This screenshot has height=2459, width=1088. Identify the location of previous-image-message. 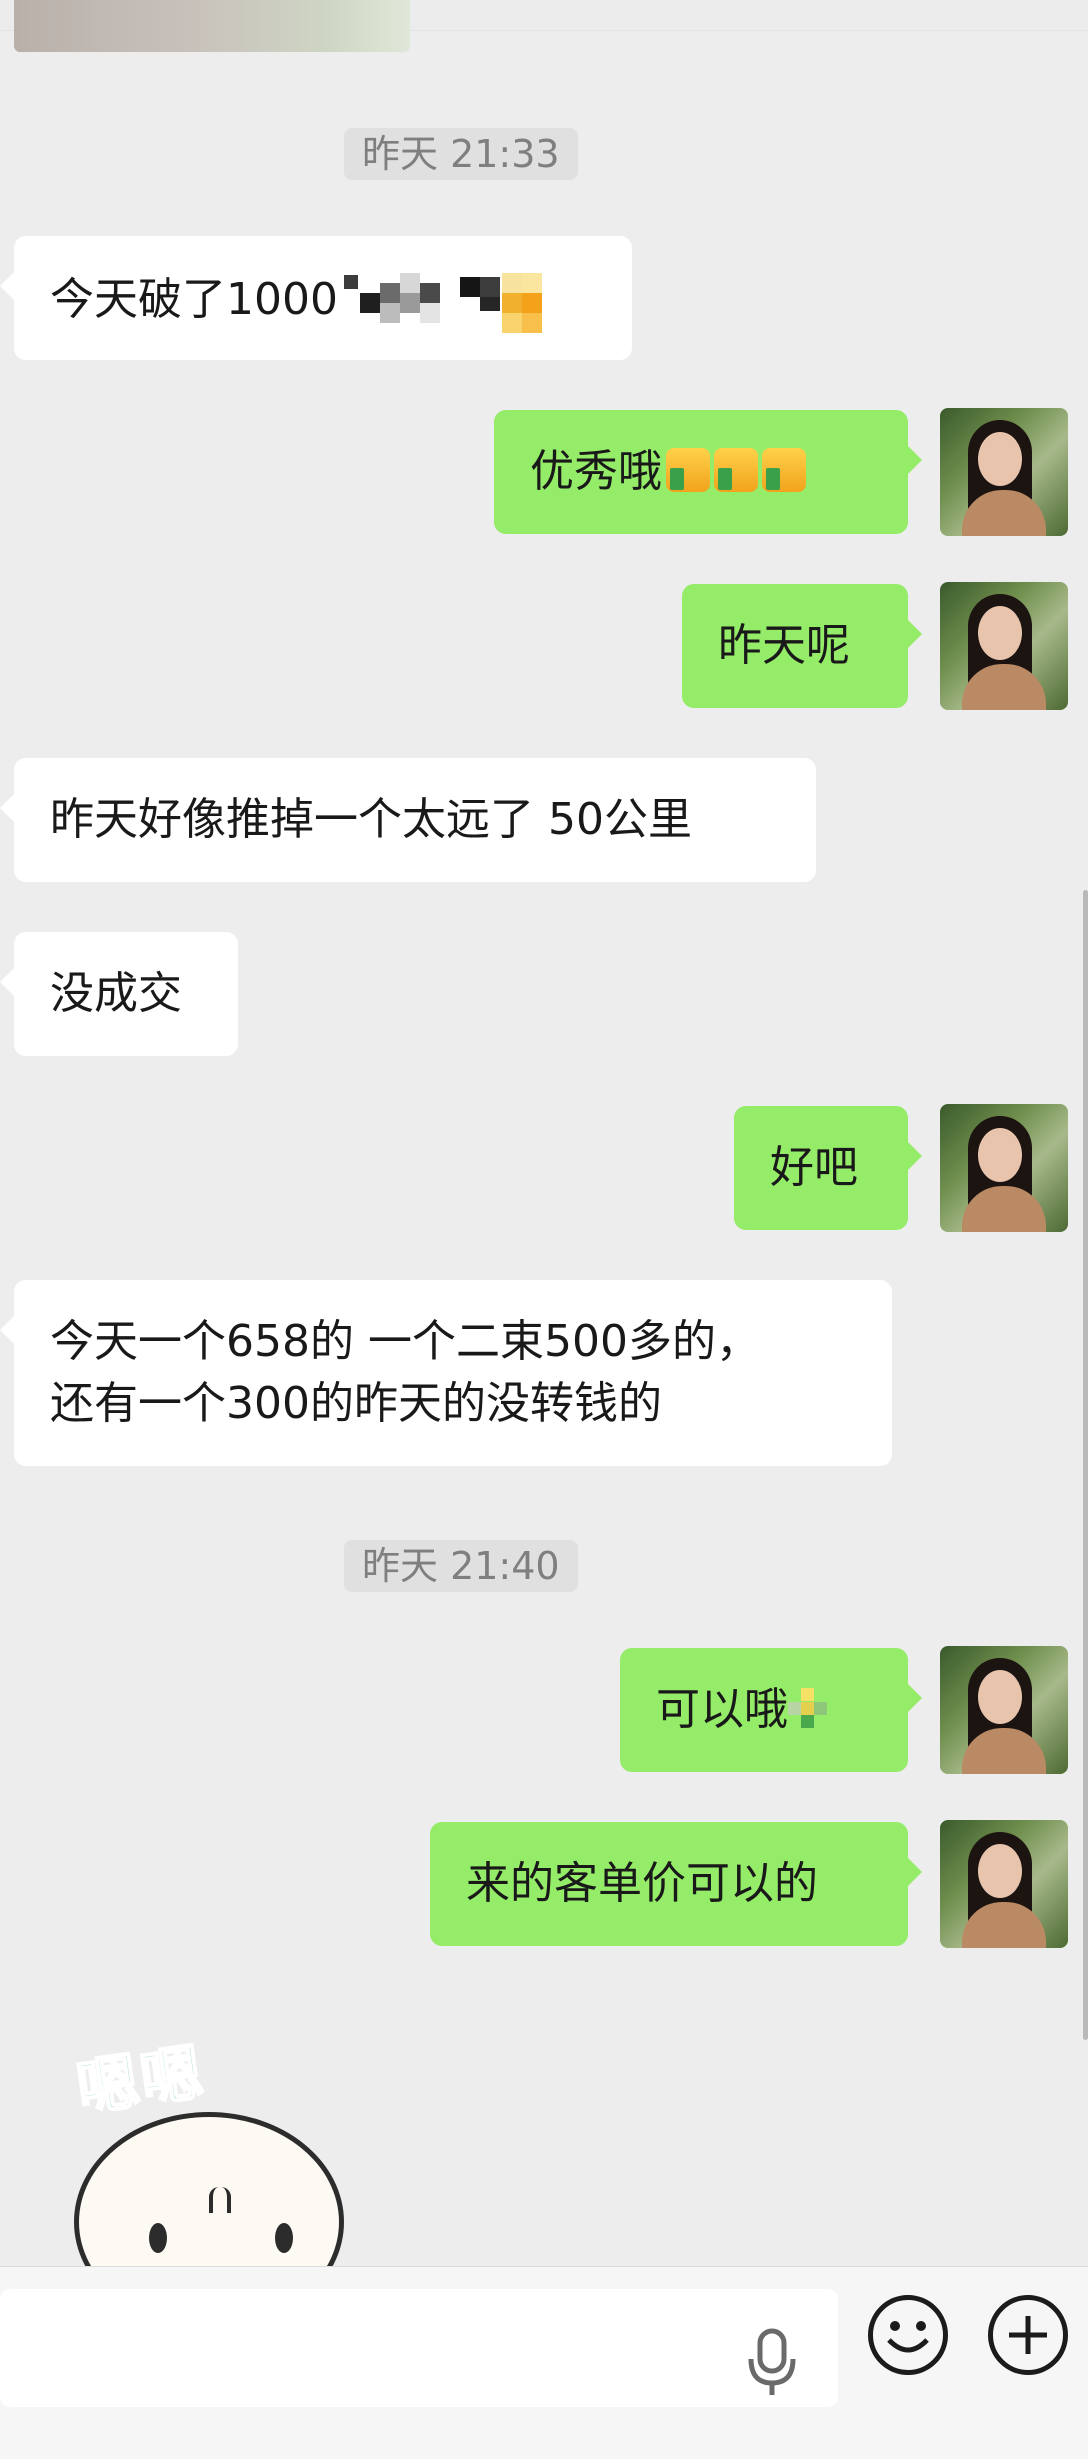
(212, 26).